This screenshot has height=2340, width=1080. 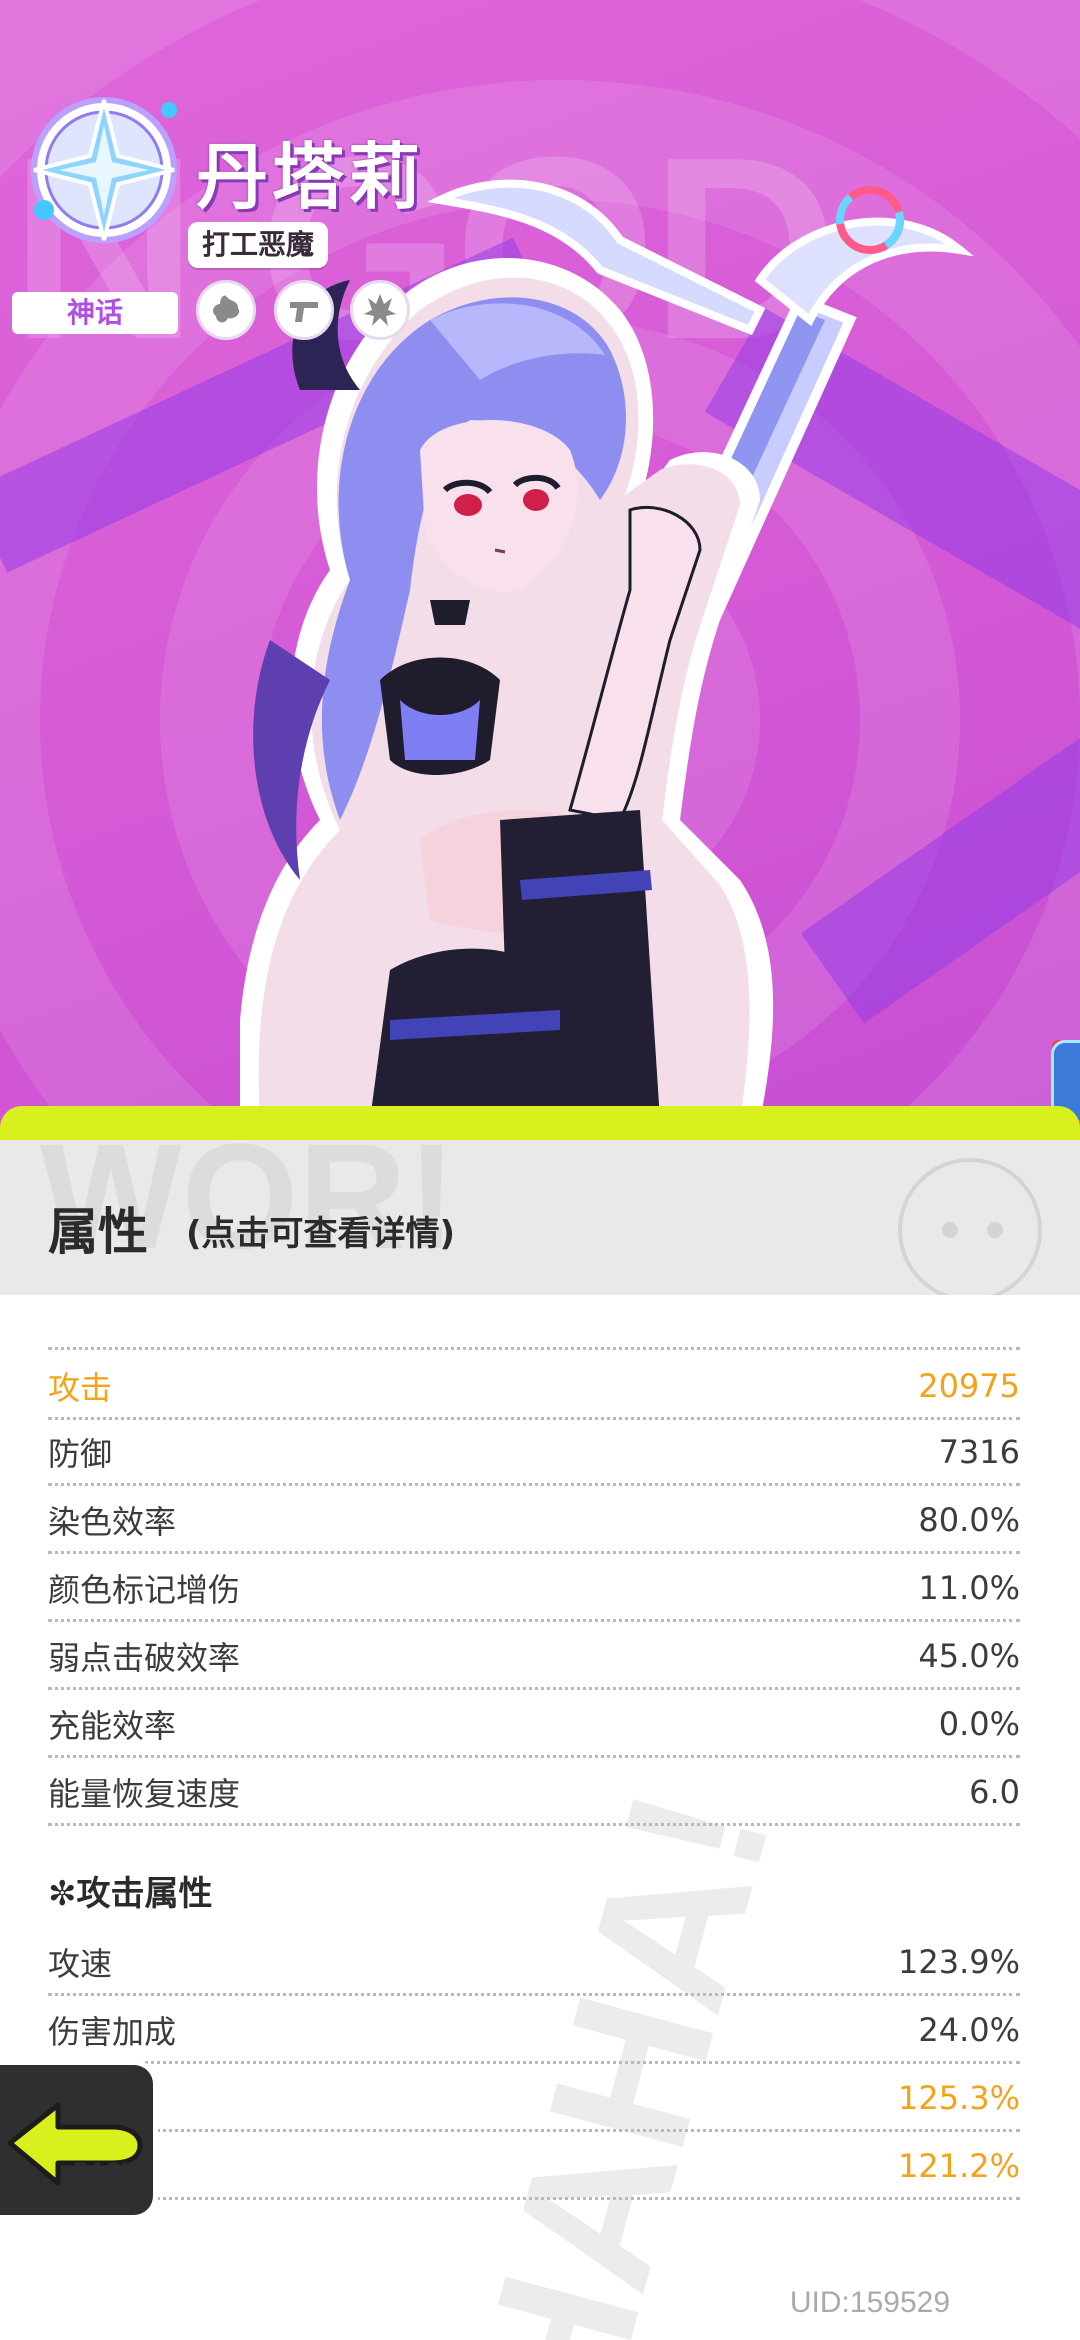 What do you see at coordinates (534, 1963) in the screenshot?
I see `stat-row-attack-speed: 攻速 123.9%` at bounding box center [534, 1963].